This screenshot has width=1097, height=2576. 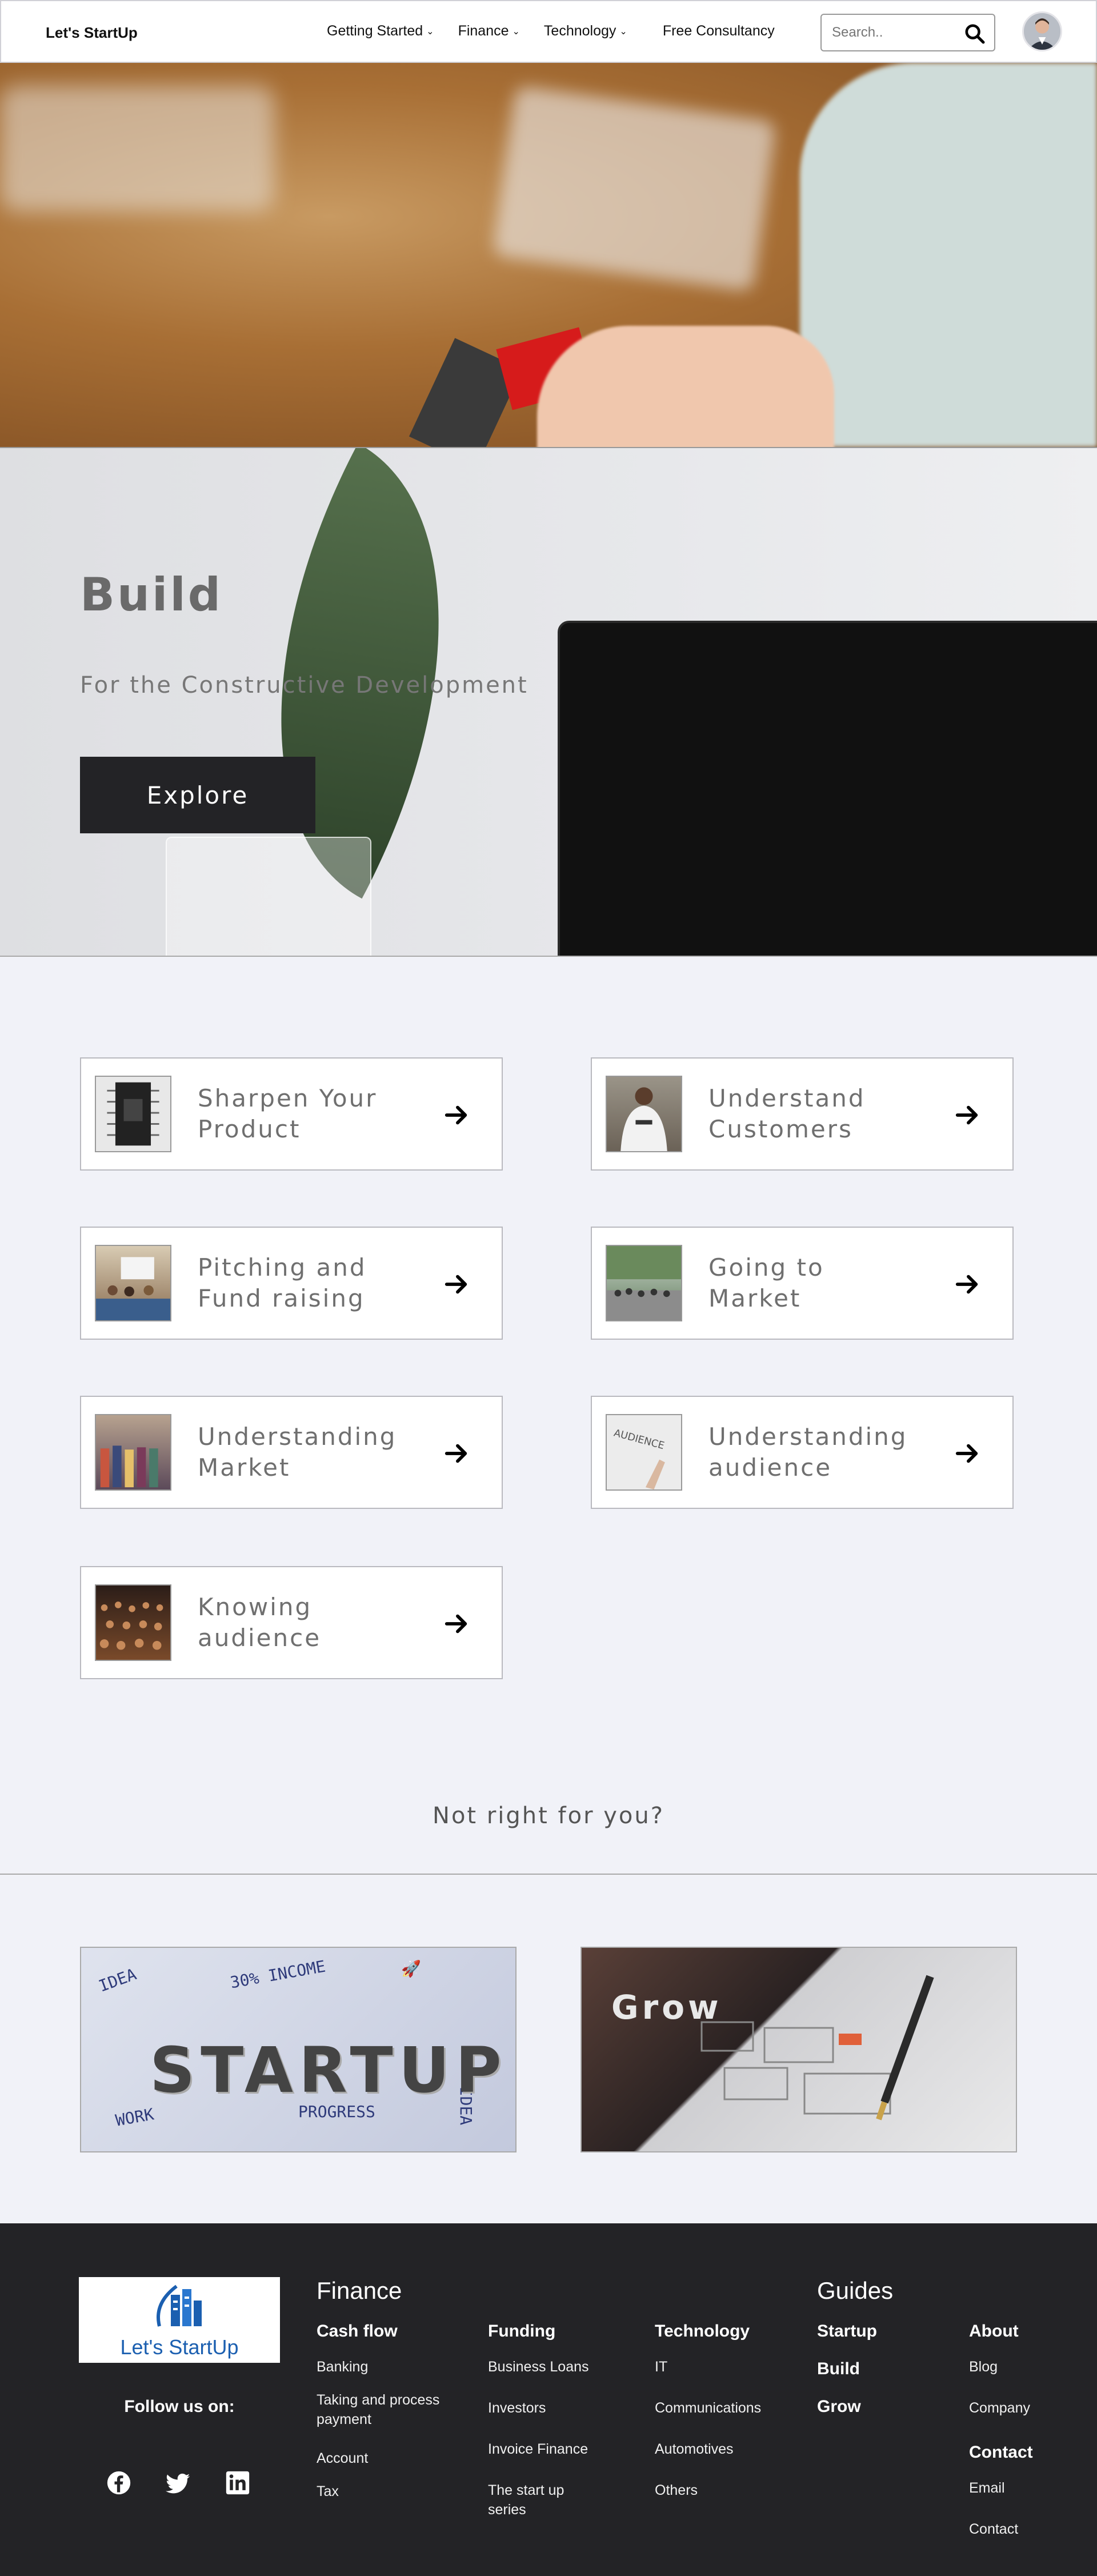 I want to click on card-sharpen-product: Sharpen Your Product, so click(x=292, y=1114).